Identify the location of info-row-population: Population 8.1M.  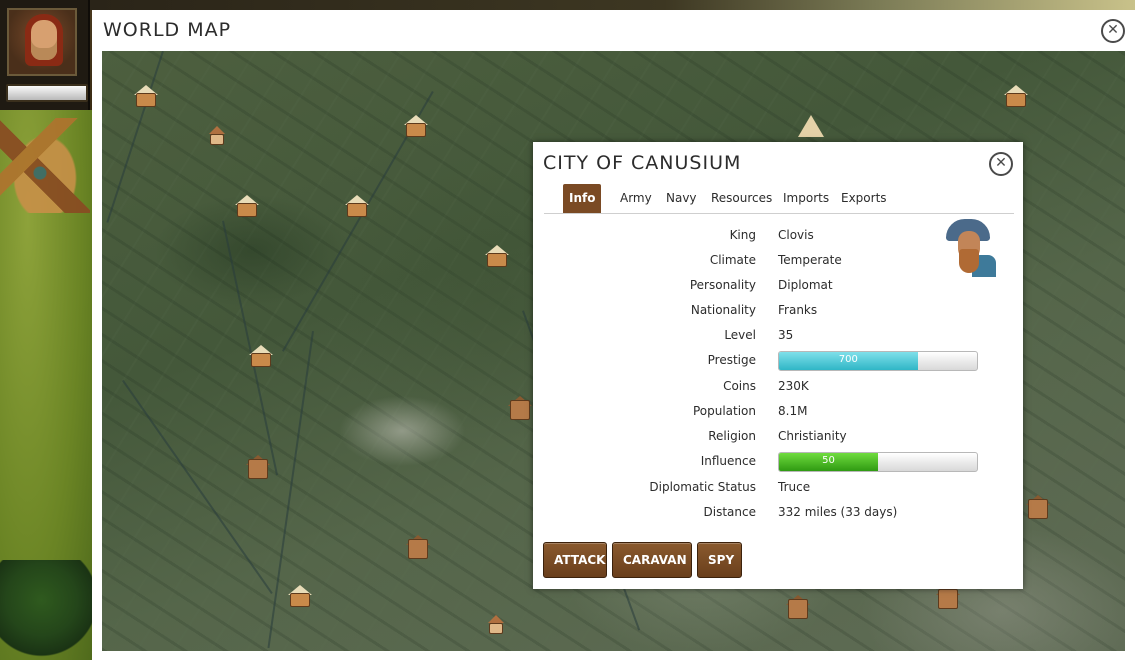
(778, 412).